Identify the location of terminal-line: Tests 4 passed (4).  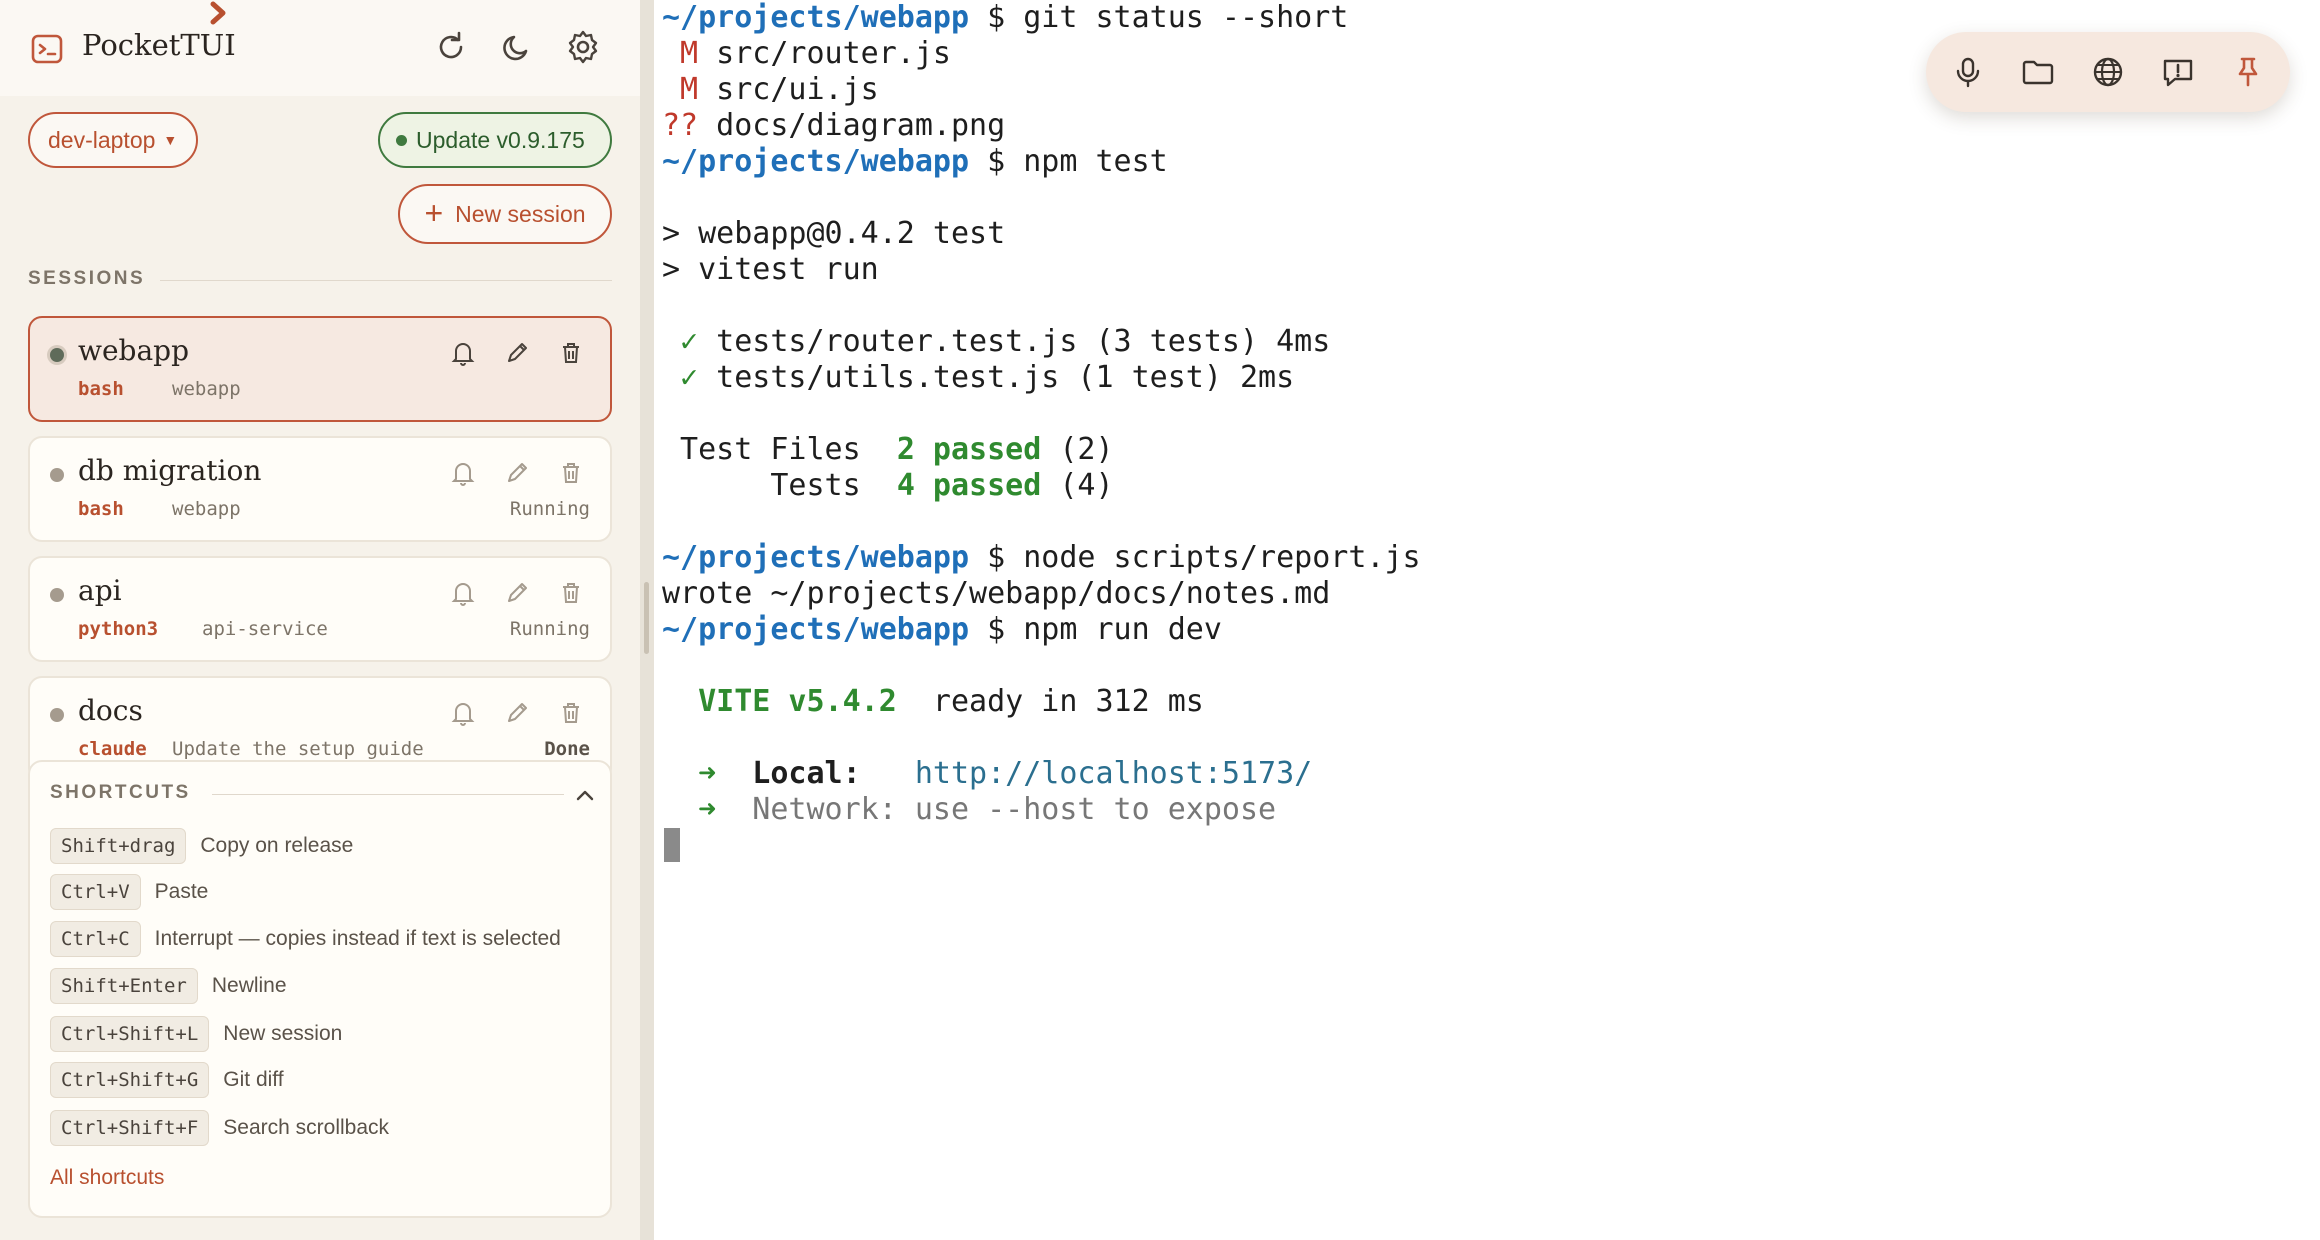
(888, 485).